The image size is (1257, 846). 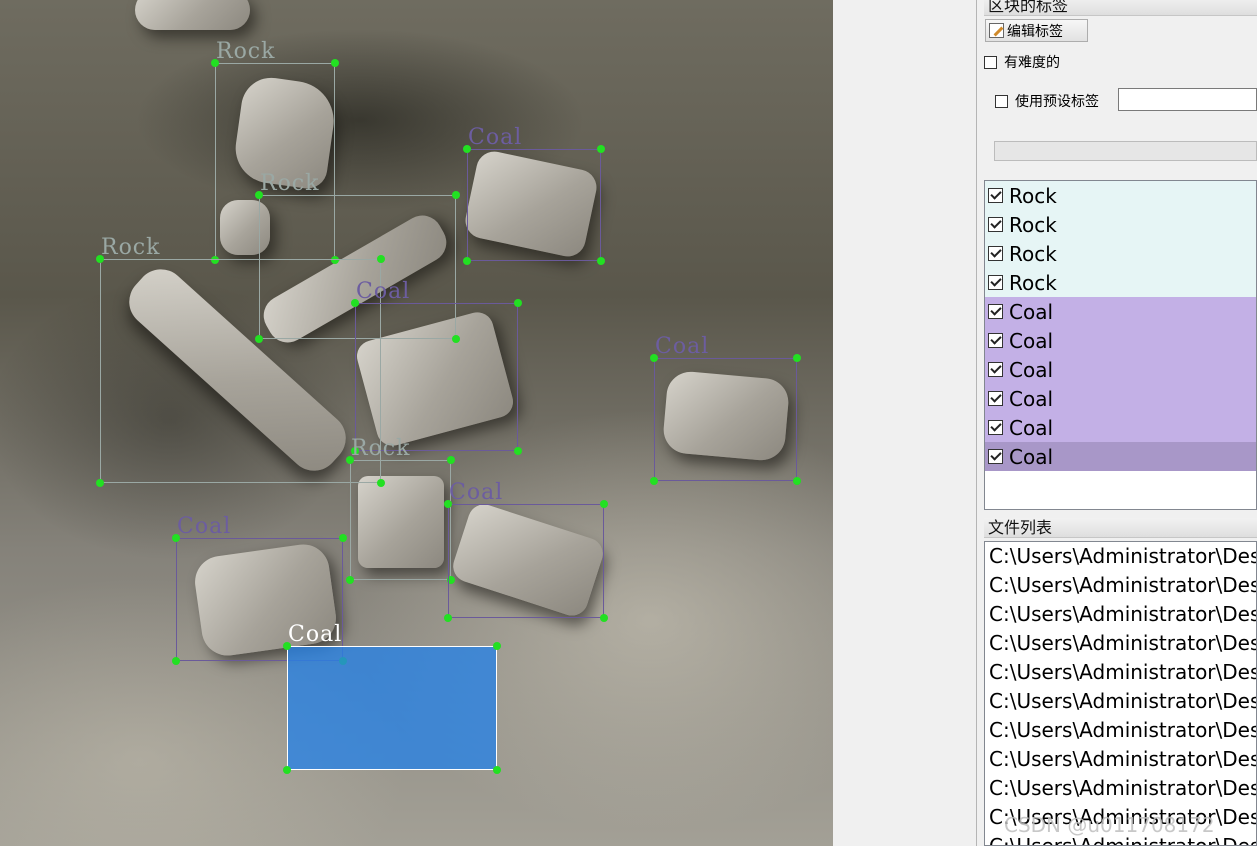 I want to click on rock-image, so click(x=192, y=15).